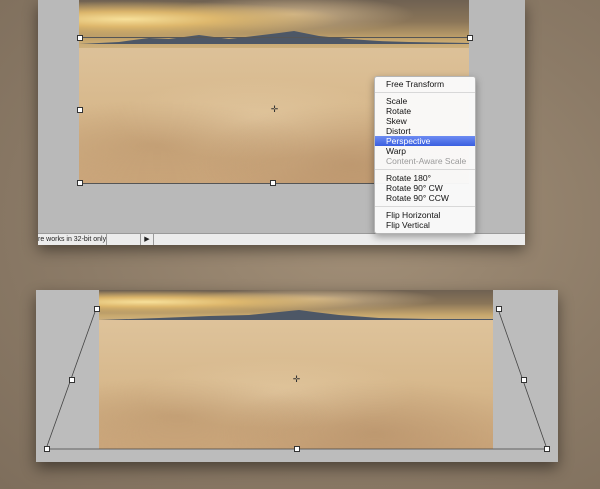 The width and height of the screenshot is (600, 489). Describe the element at coordinates (274, 37) in the screenshot. I see `bounding-box-top-edge` at that location.